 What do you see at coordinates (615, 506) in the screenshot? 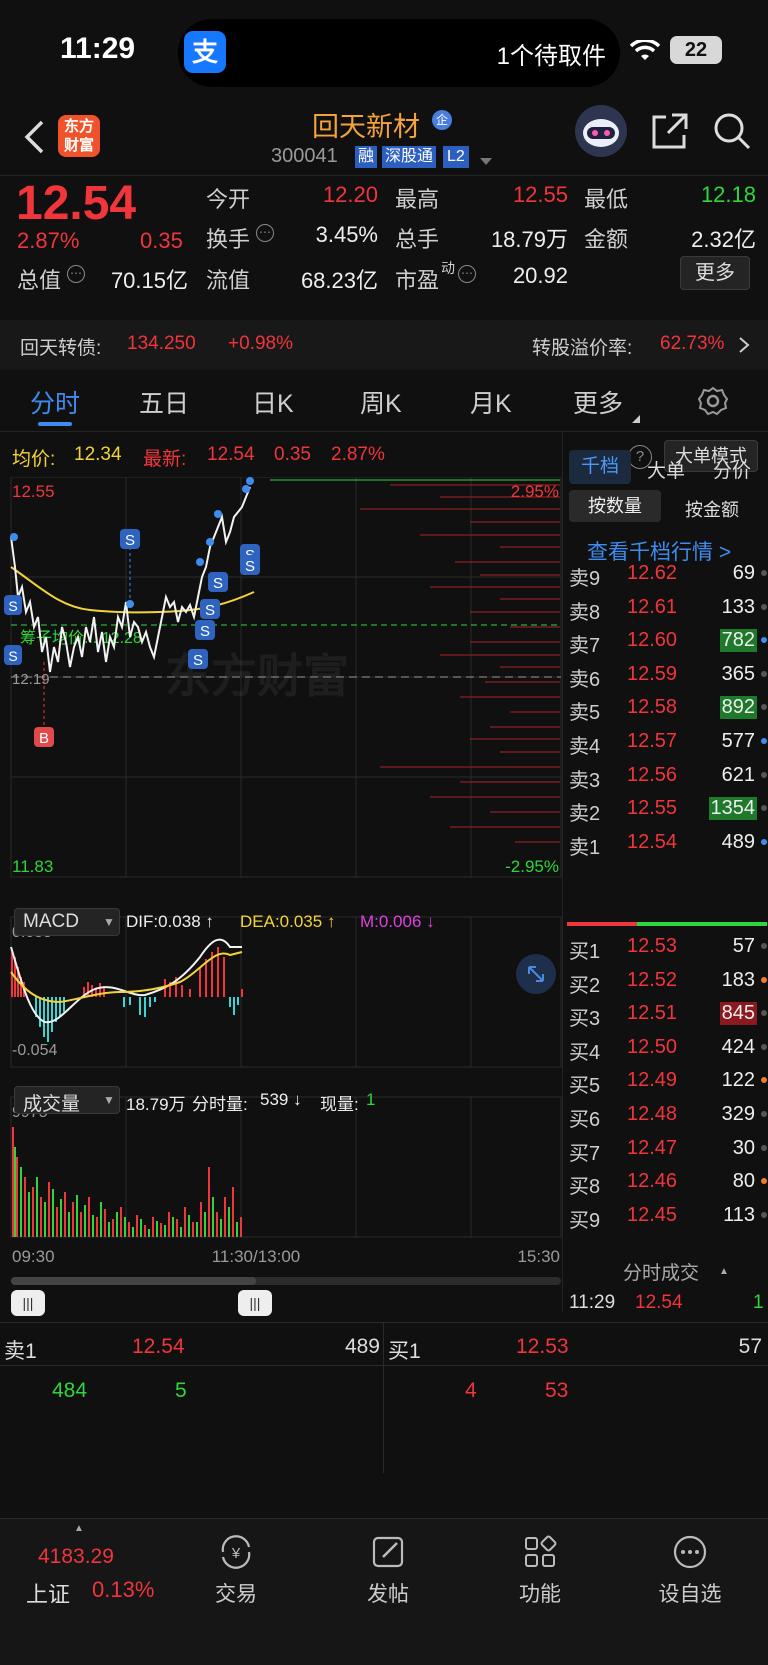
I see `depth-sub-quantity: 按数量` at bounding box center [615, 506].